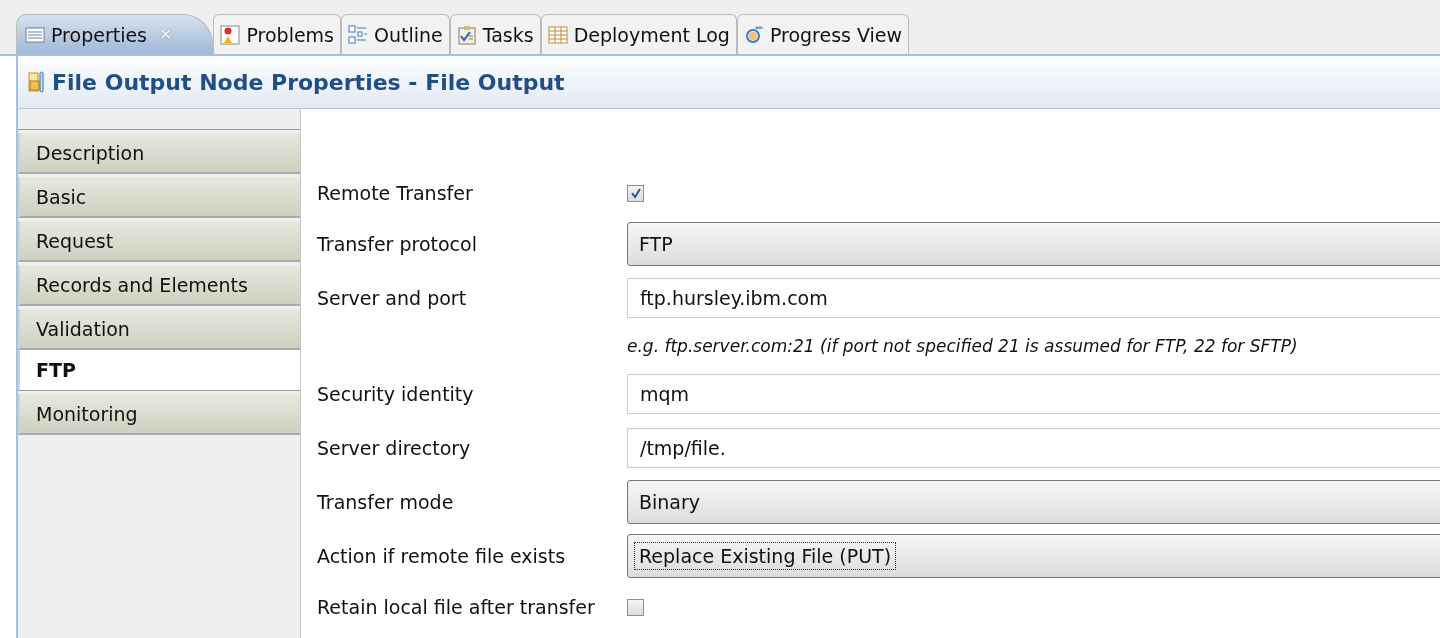  What do you see at coordinates (395, 394) in the screenshot?
I see `field-label: Security identity` at bounding box center [395, 394].